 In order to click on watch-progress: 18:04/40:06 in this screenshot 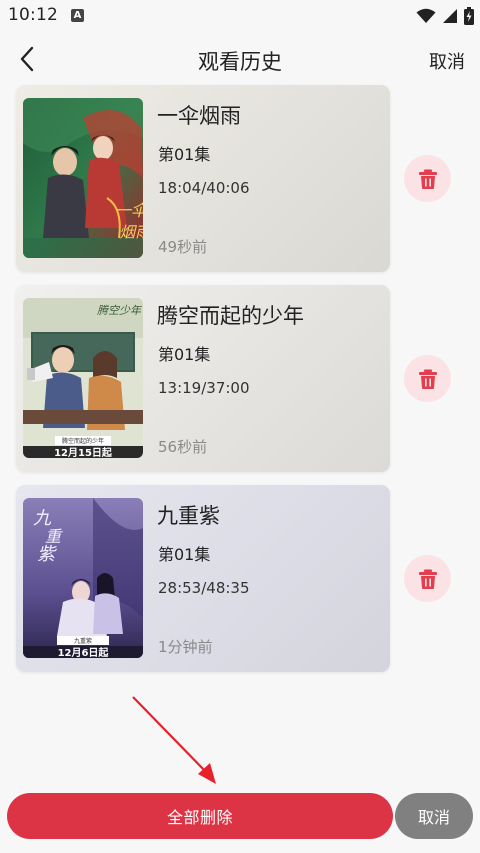, I will do `click(204, 188)`.